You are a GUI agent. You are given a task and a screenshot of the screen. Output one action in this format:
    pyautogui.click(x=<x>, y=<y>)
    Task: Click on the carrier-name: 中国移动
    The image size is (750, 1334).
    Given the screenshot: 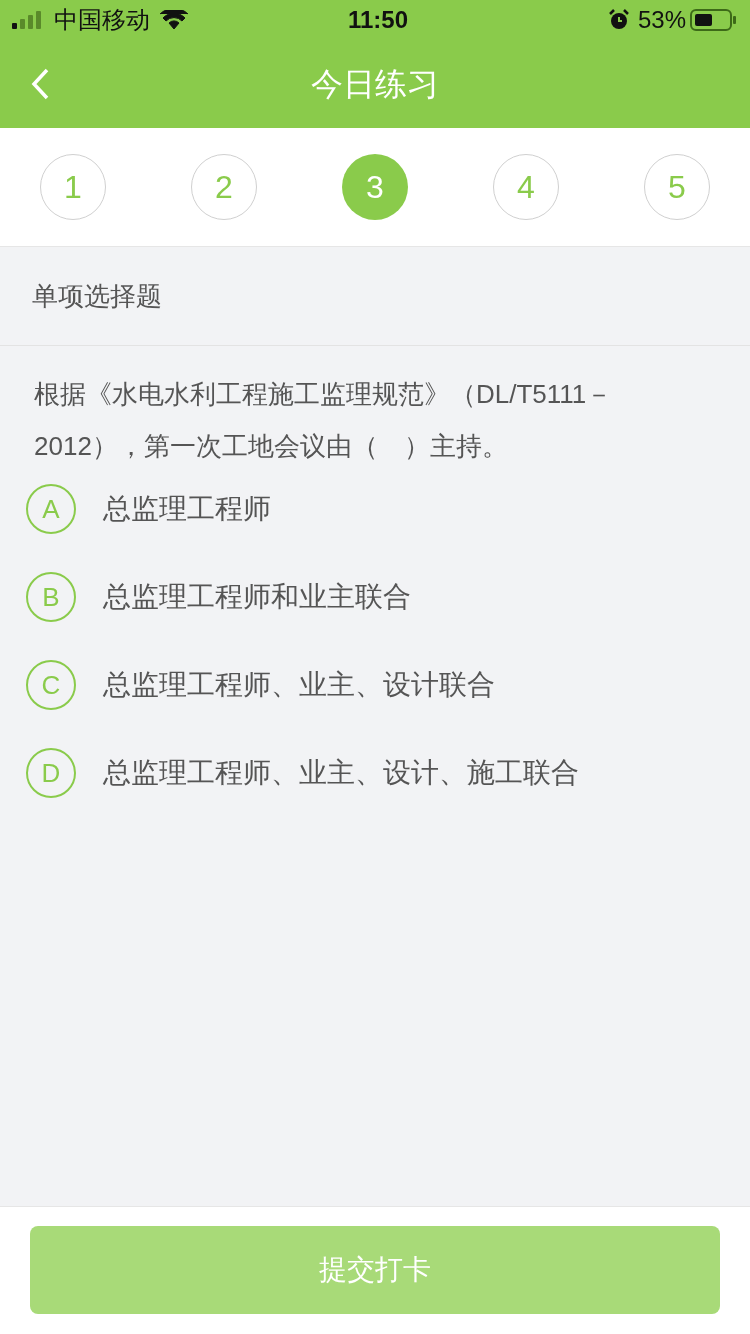 What is the action you would take?
    pyautogui.click(x=102, y=20)
    